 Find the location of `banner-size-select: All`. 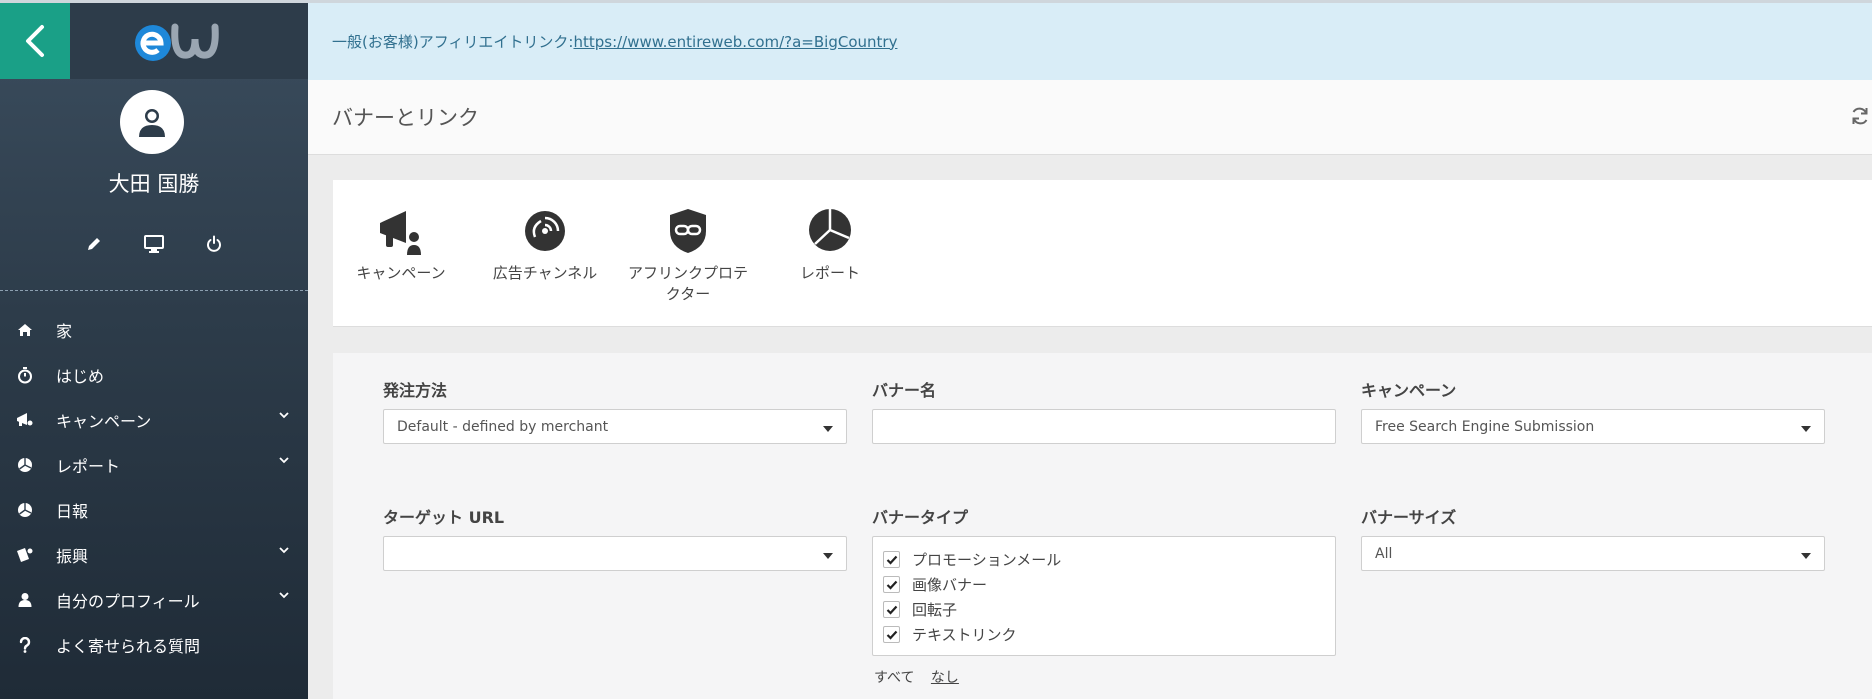

banner-size-select: All is located at coordinates (1593, 553).